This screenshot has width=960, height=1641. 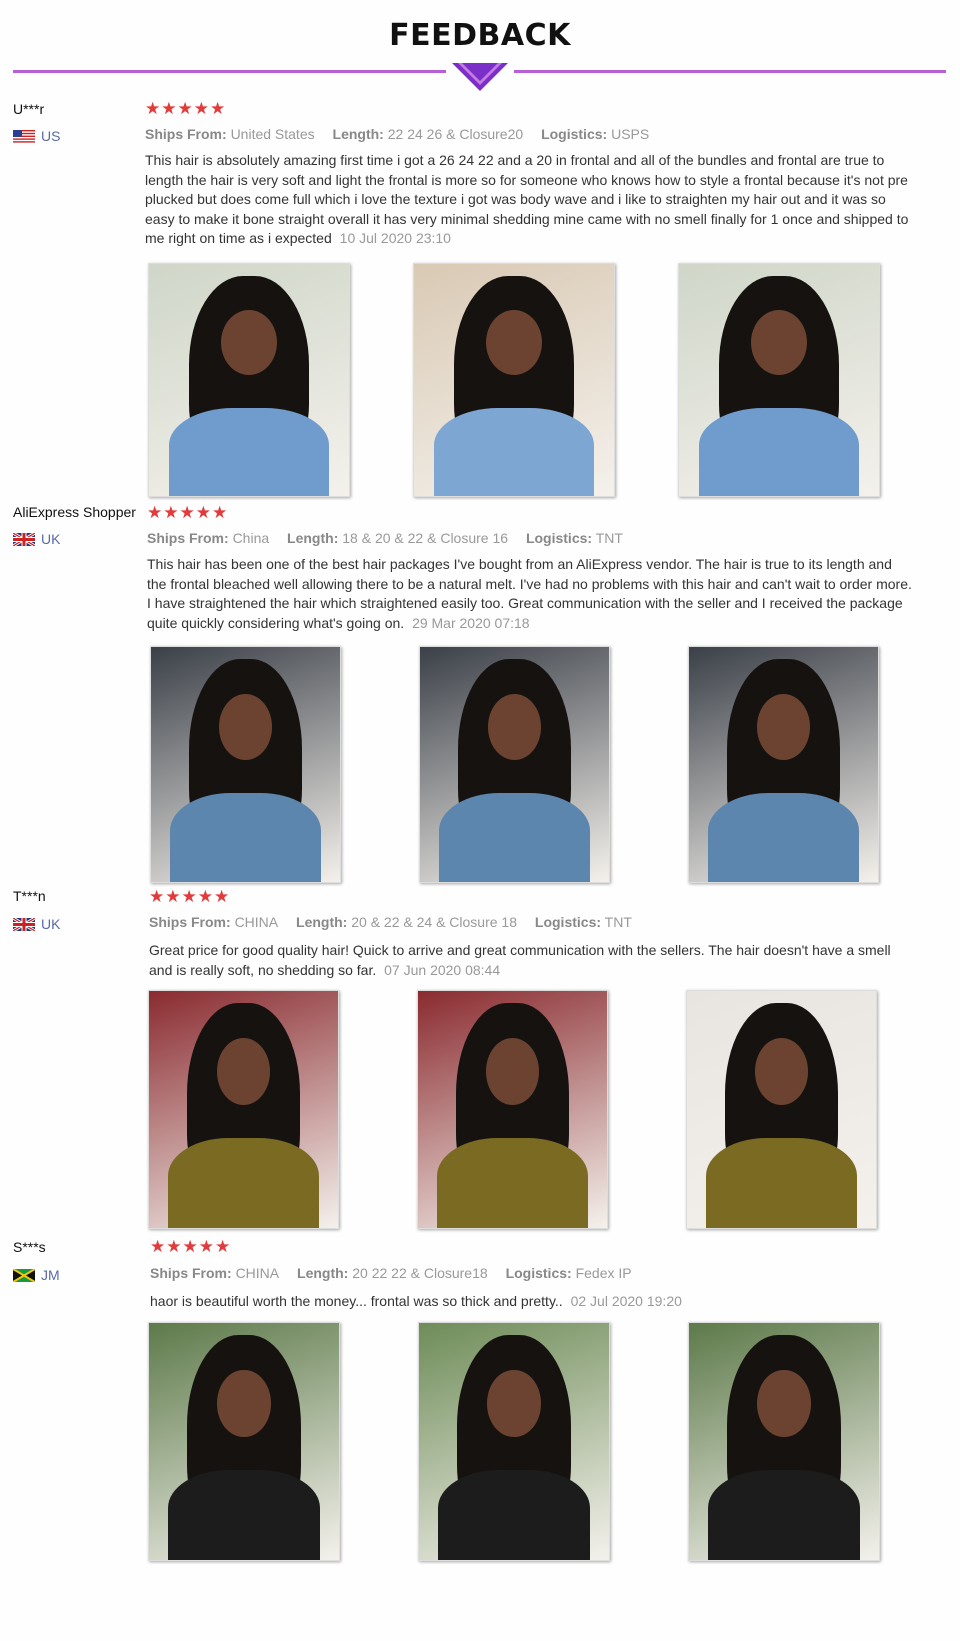 What do you see at coordinates (50, 1275) in the screenshot?
I see `country-code: JM` at bounding box center [50, 1275].